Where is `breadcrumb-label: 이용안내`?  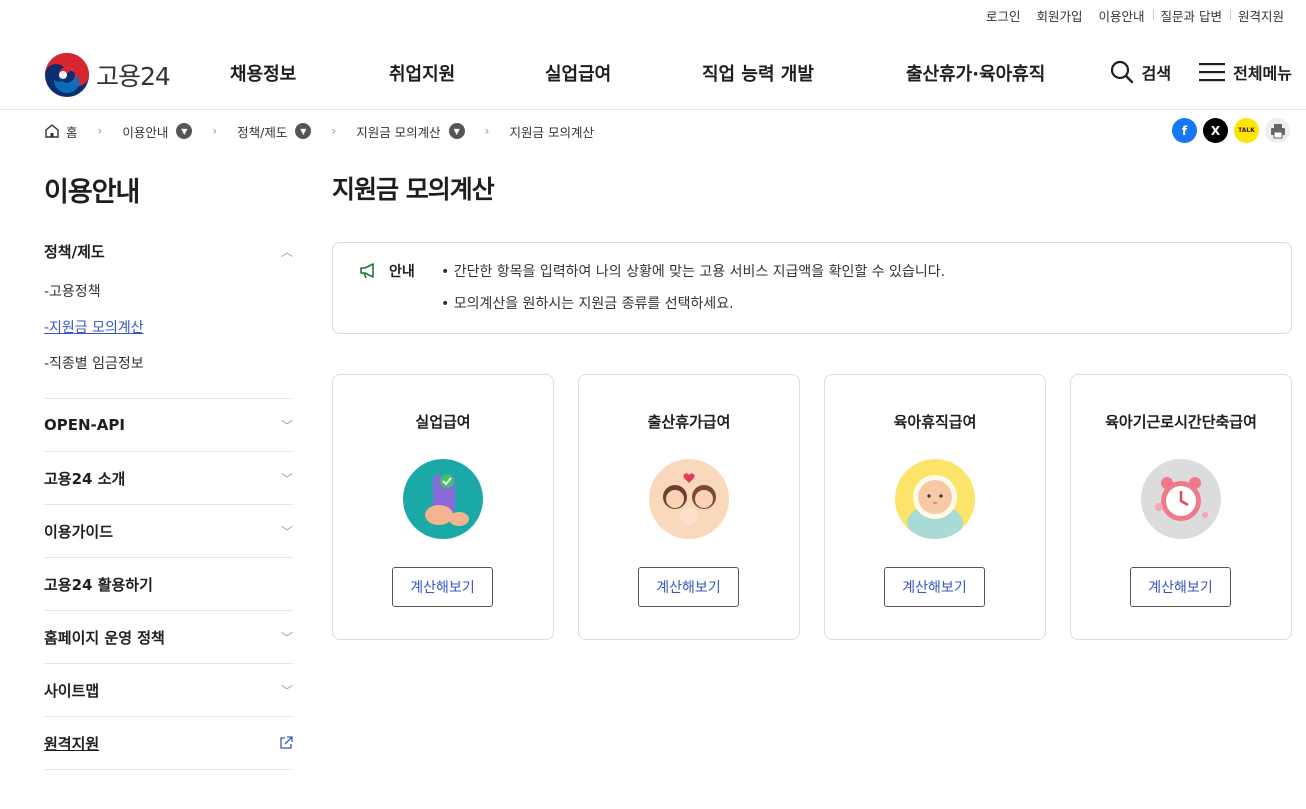
breadcrumb-label: 이용안내 is located at coordinates (145, 132).